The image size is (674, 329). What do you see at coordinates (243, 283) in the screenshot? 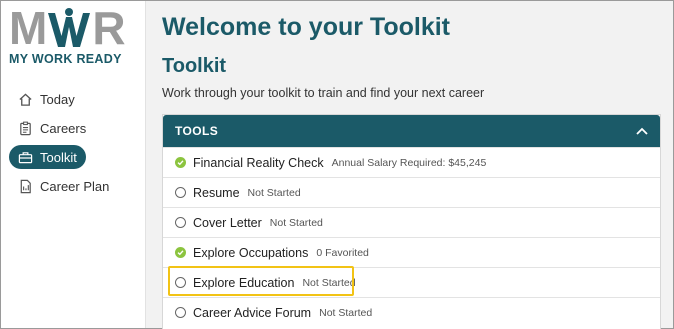
I see `tool-label: Explore Education` at bounding box center [243, 283].